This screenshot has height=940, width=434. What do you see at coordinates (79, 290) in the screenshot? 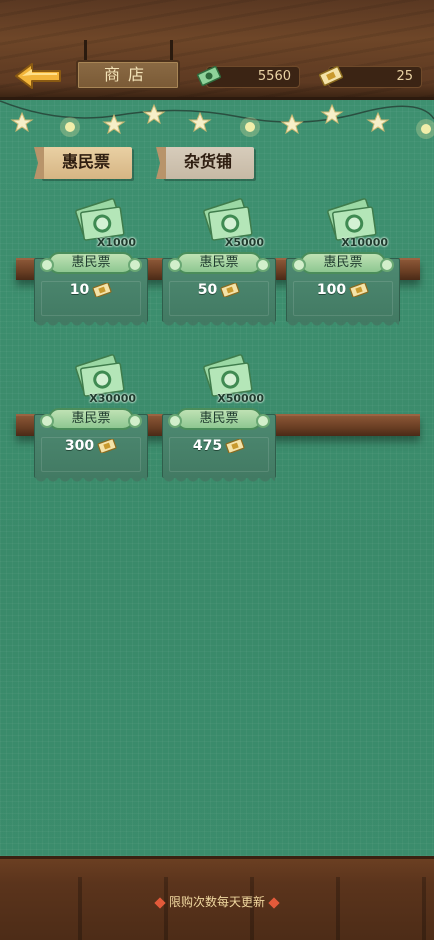
I see `item-price: 10` at bounding box center [79, 290].